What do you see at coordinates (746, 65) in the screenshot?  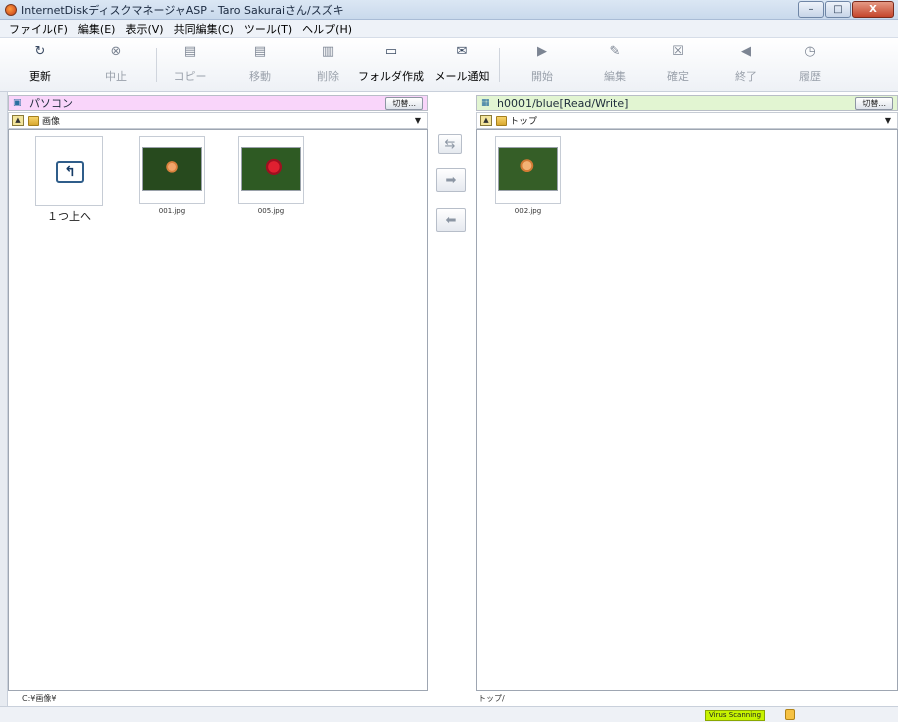 I see `end-button: ◀ 終了` at bounding box center [746, 65].